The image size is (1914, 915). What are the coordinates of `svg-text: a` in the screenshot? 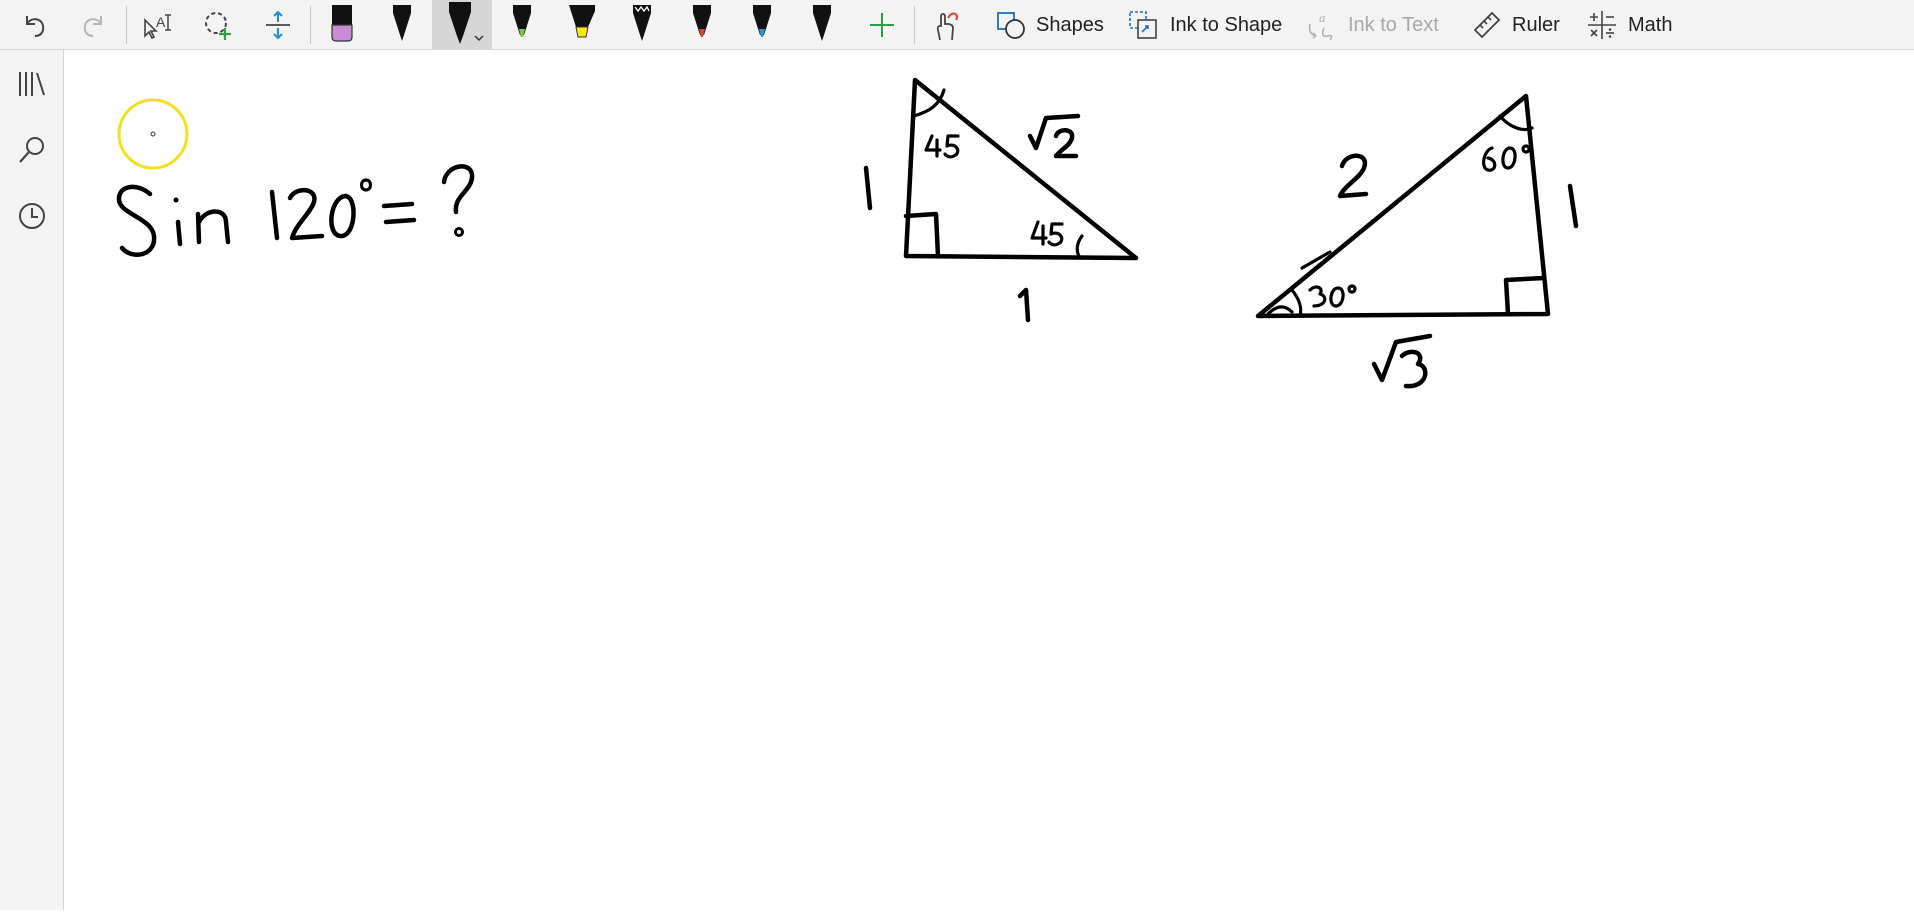 It's located at (1322, 17).